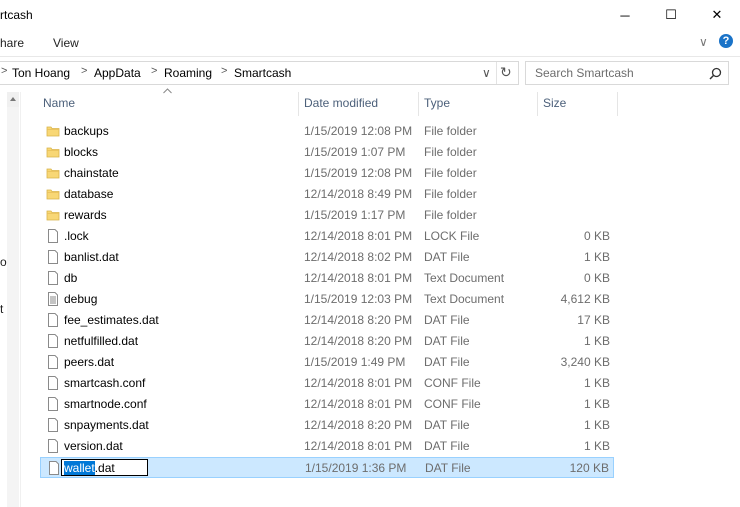 This screenshot has height=507, width=740. What do you see at coordinates (12, 43) in the screenshot?
I see `tab-share: hare` at bounding box center [12, 43].